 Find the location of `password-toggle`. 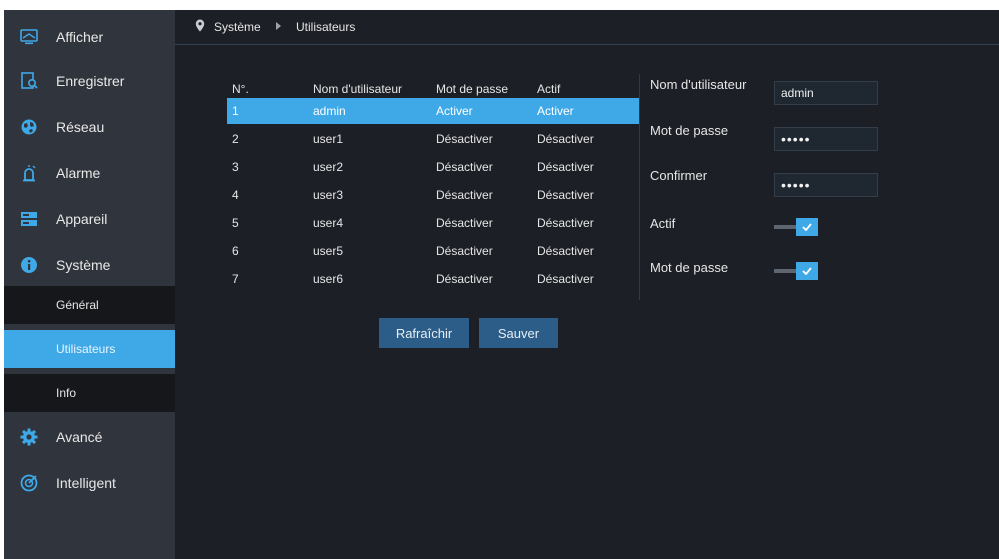

password-toggle is located at coordinates (798, 271).